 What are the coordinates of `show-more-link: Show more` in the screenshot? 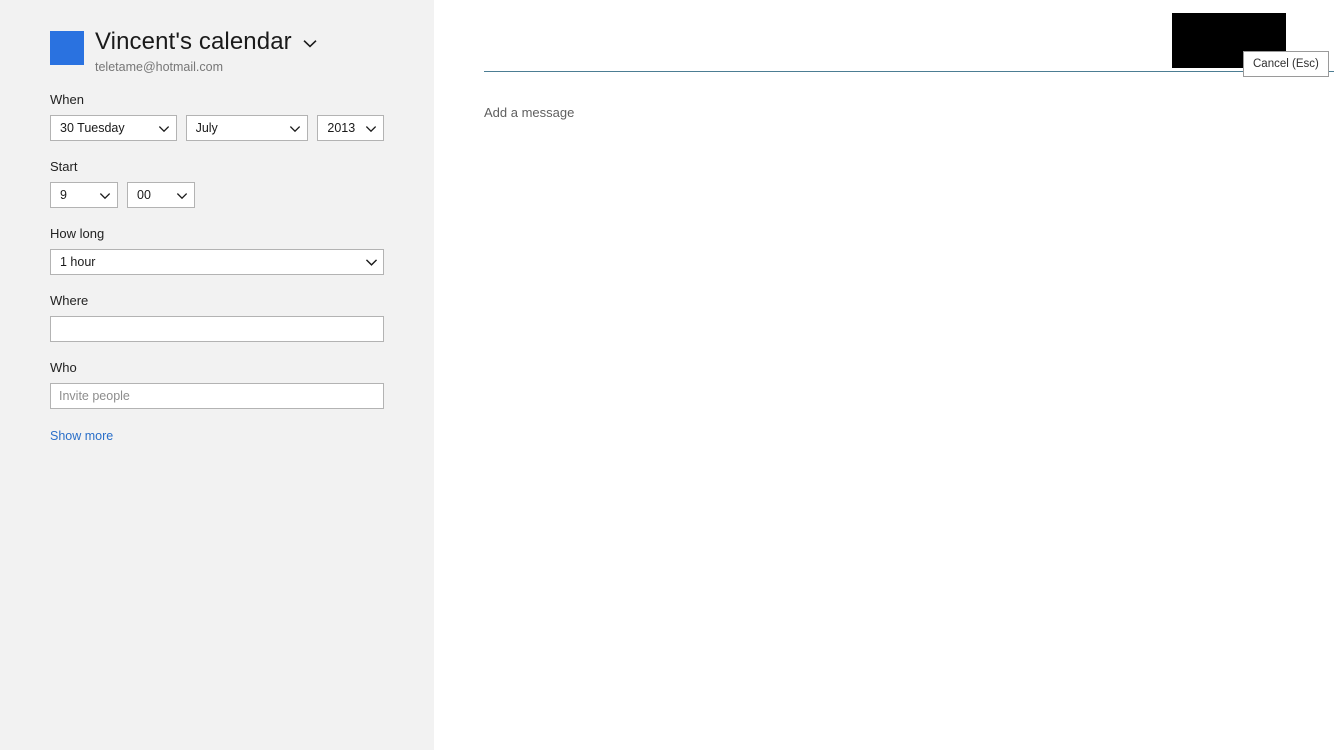 It's located at (81, 436).